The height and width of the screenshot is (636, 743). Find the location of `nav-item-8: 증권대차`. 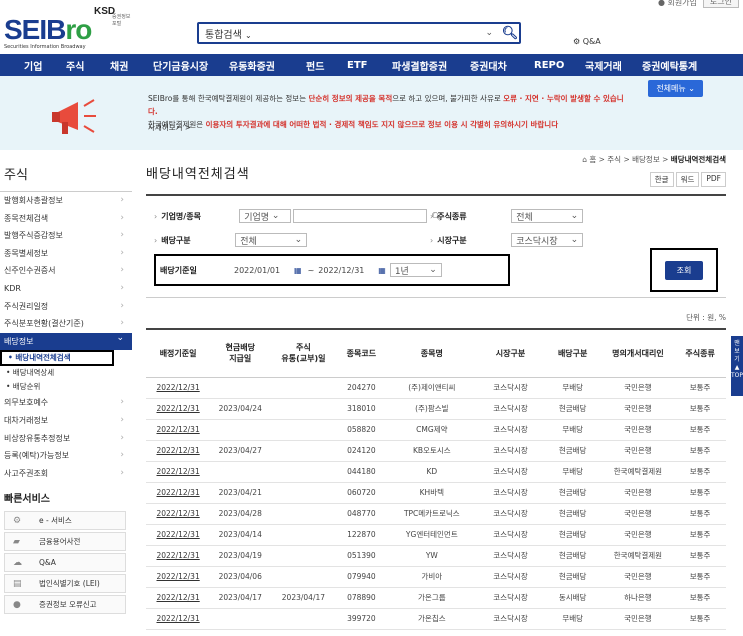

nav-item-8: 증권대차 is located at coordinates (488, 65).